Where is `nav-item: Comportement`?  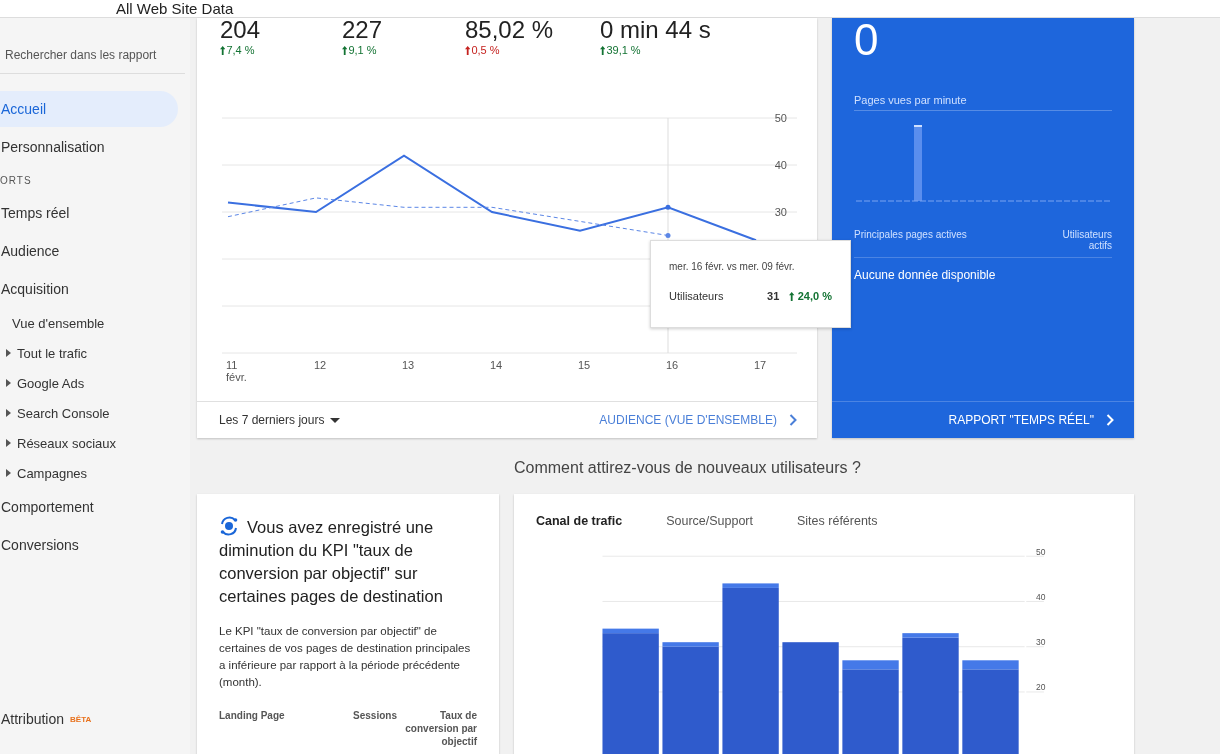
nav-item: Comportement is located at coordinates (89, 507).